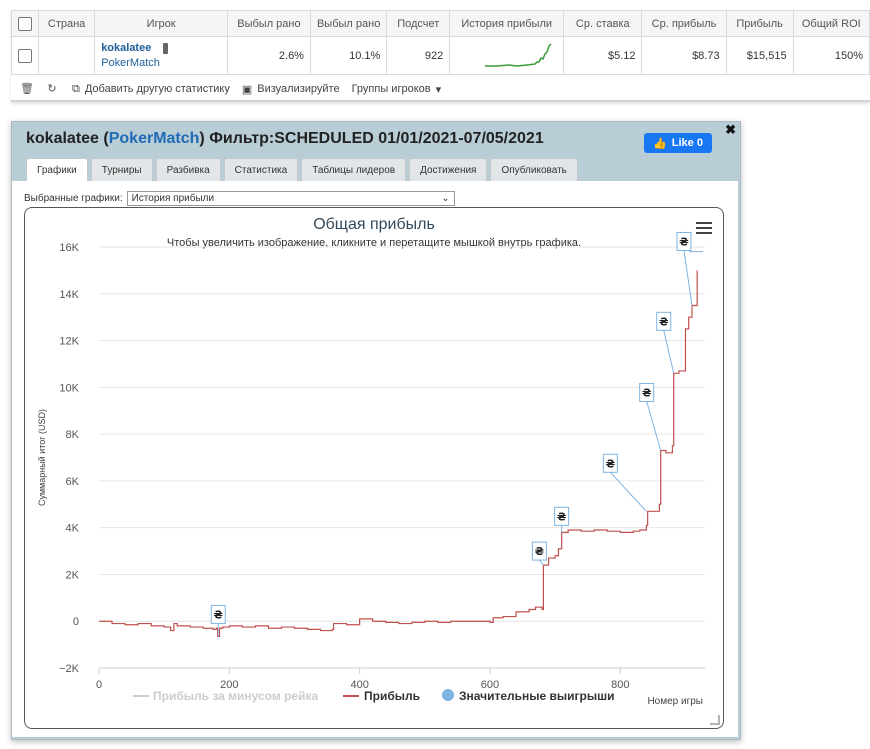 This screenshot has height=749, width=870. I want to click on facebook-like-button: 👍 Like 0, so click(678, 143).